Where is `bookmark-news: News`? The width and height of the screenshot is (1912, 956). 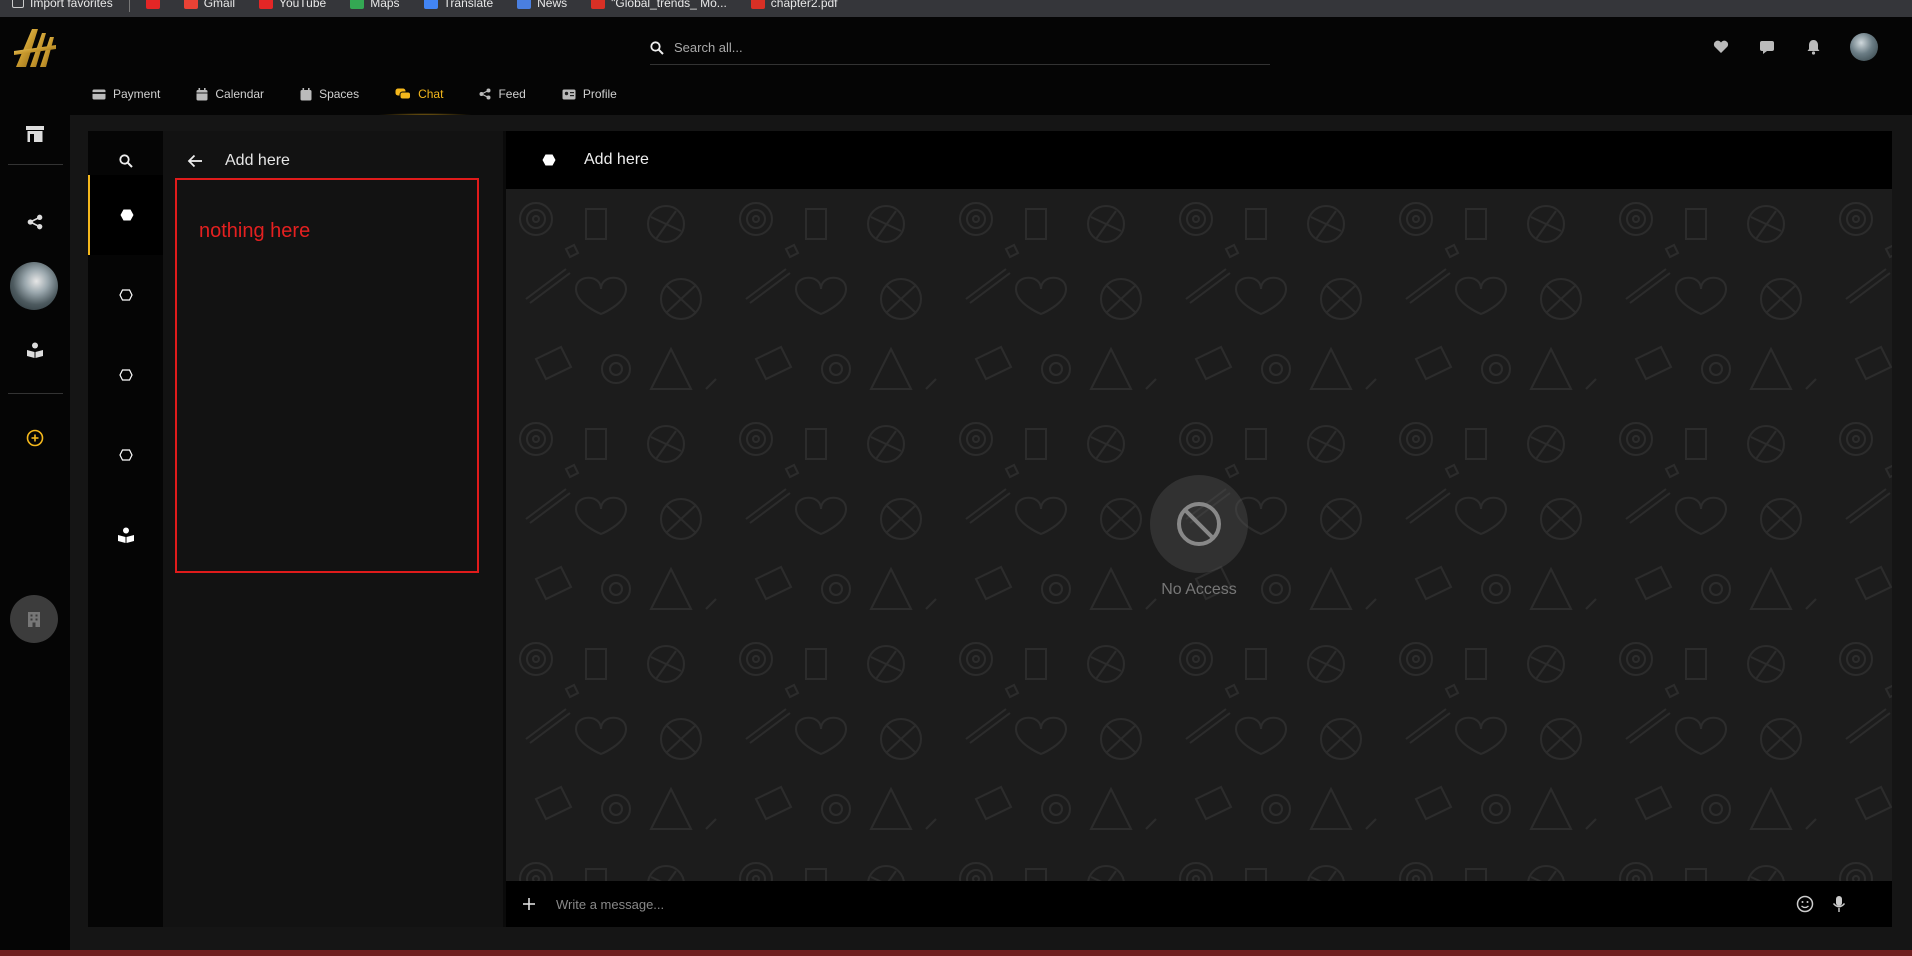 bookmark-news: News is located at coordinates (542, 5).